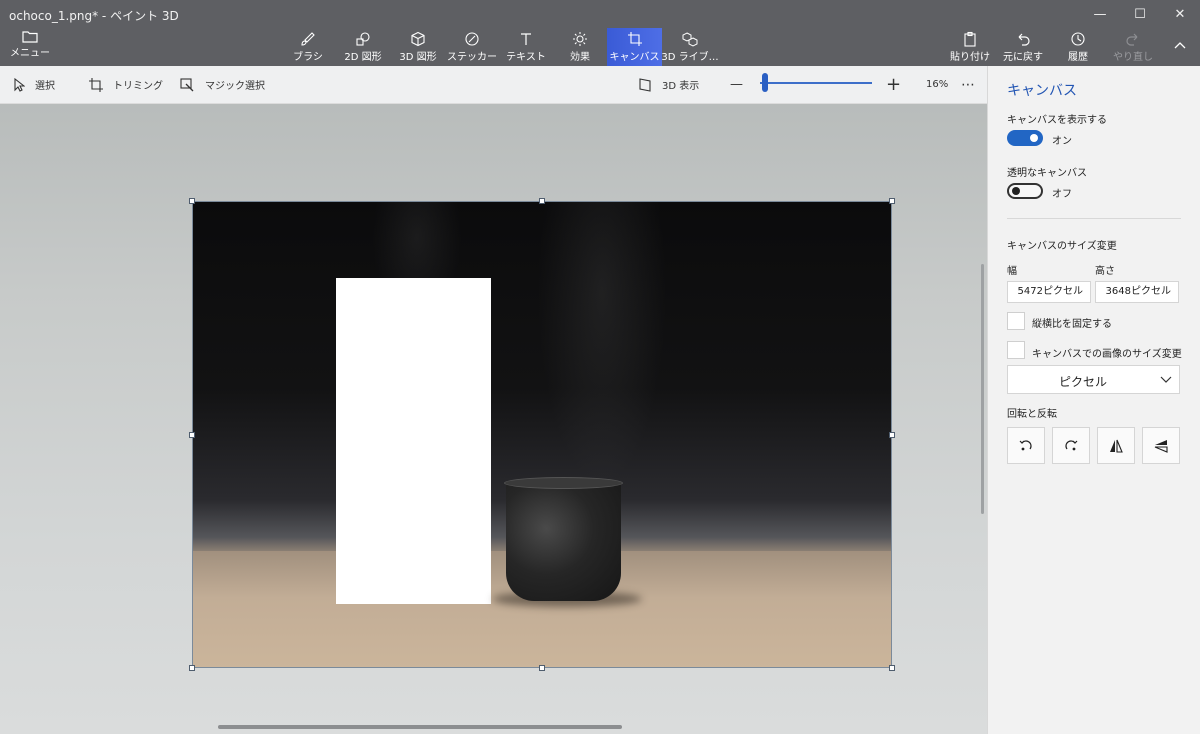 Image resolution: width=1200 pixels, height=734 pixels. I want to click on menu-button: メニュー, so click(30, 46).